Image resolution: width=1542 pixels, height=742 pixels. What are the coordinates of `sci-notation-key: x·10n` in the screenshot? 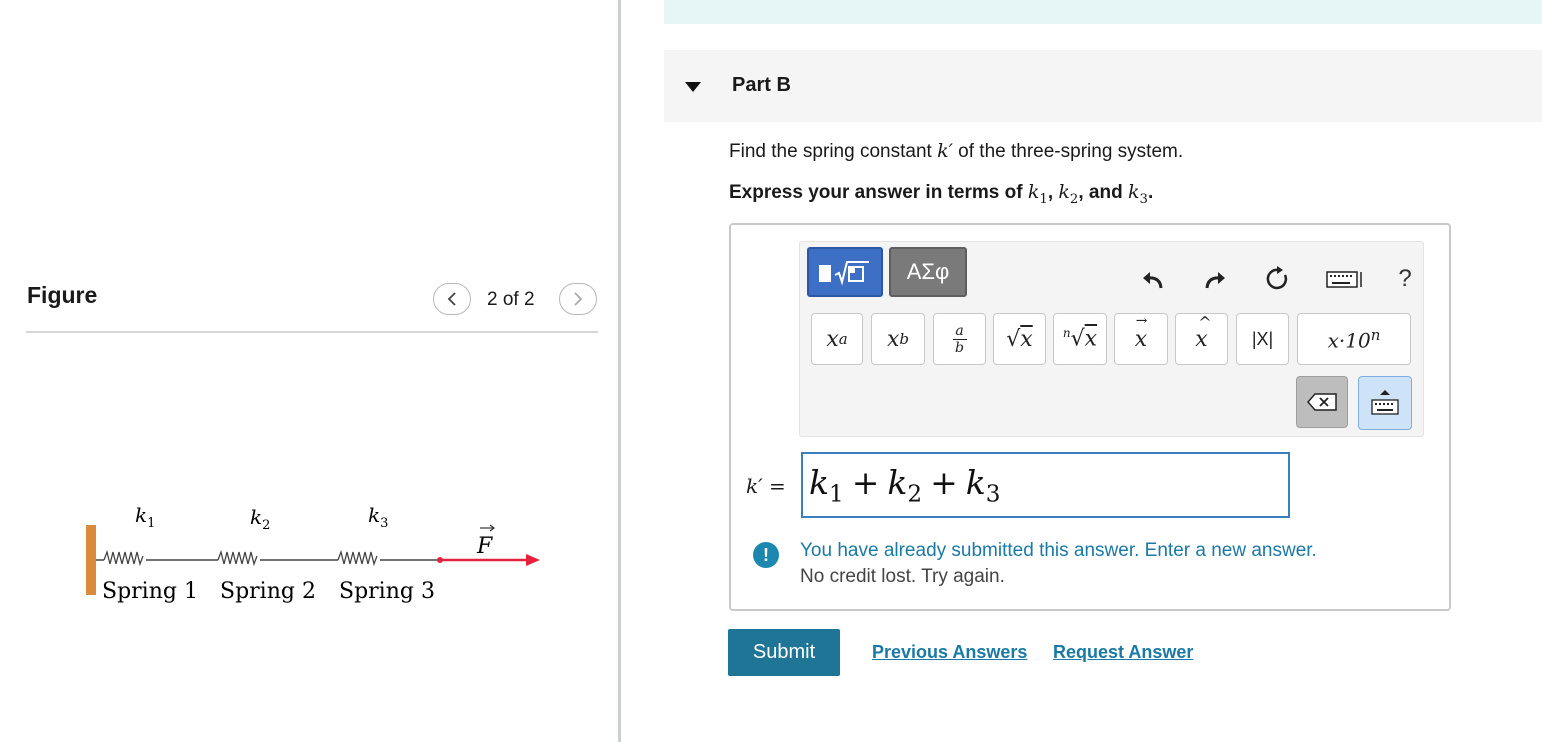 It's located at (1354, 339).